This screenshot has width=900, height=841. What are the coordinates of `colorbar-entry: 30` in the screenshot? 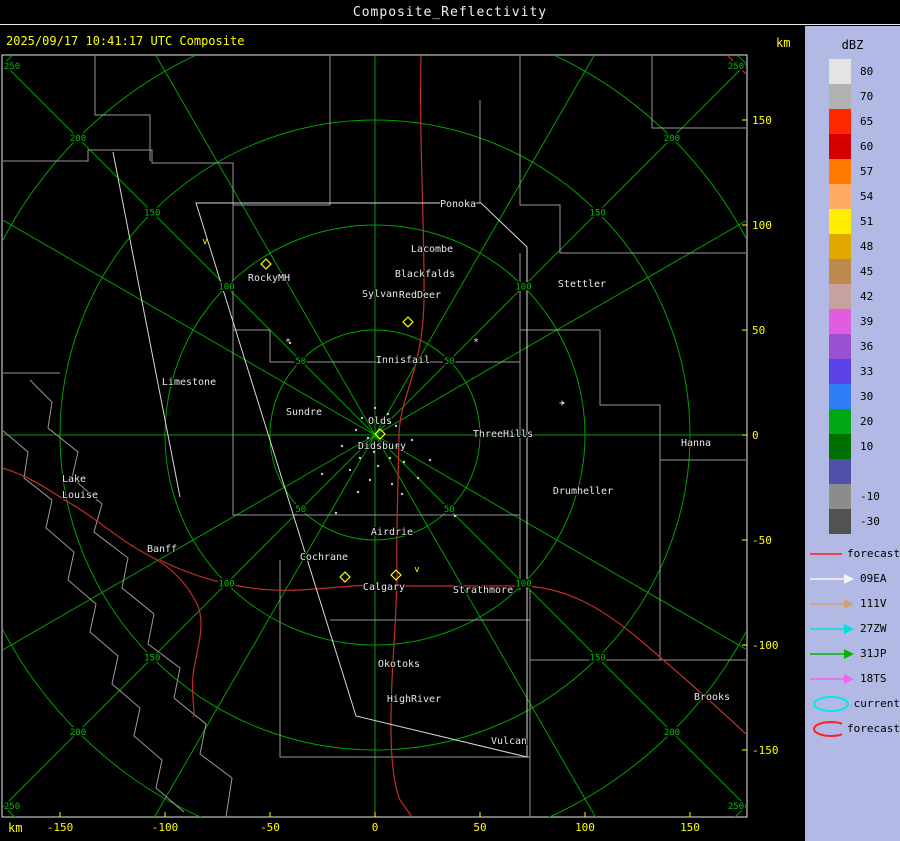 It's located at (864, 396).